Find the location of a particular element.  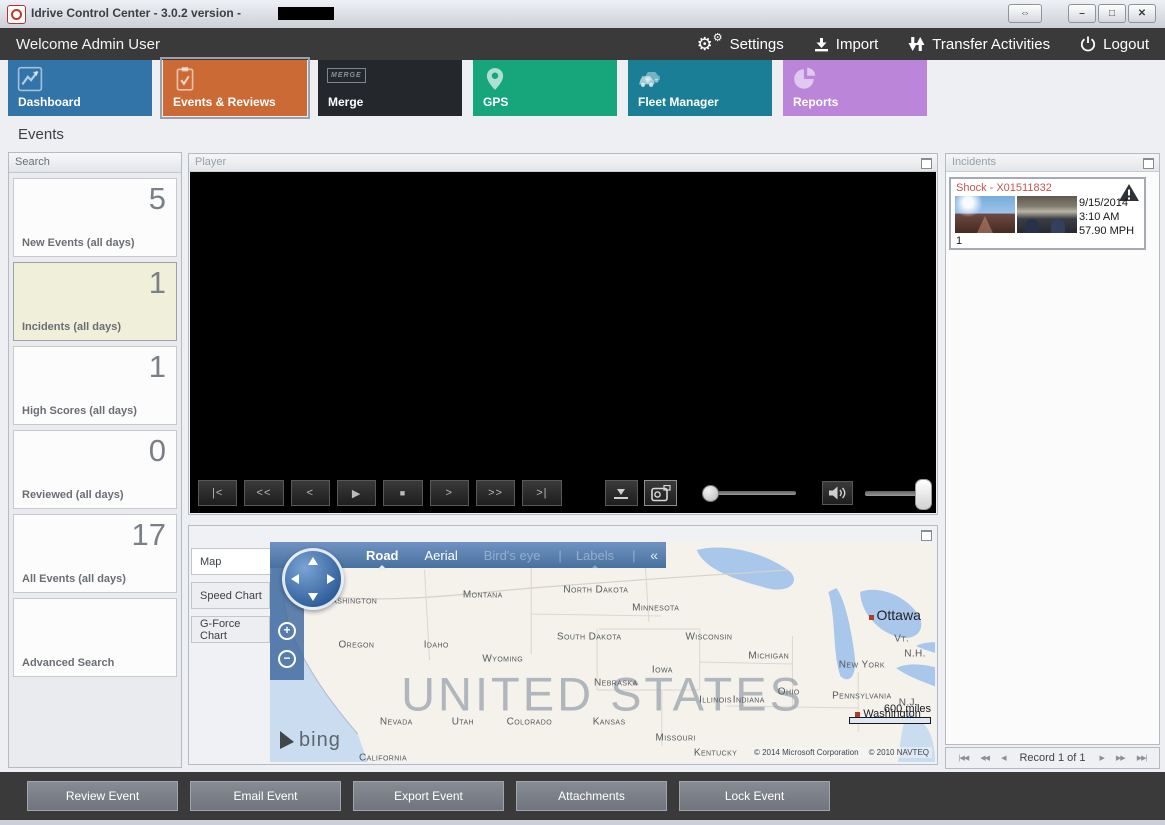

tab-speed-chart: Speed Chart is located at coordinates (230, 595).